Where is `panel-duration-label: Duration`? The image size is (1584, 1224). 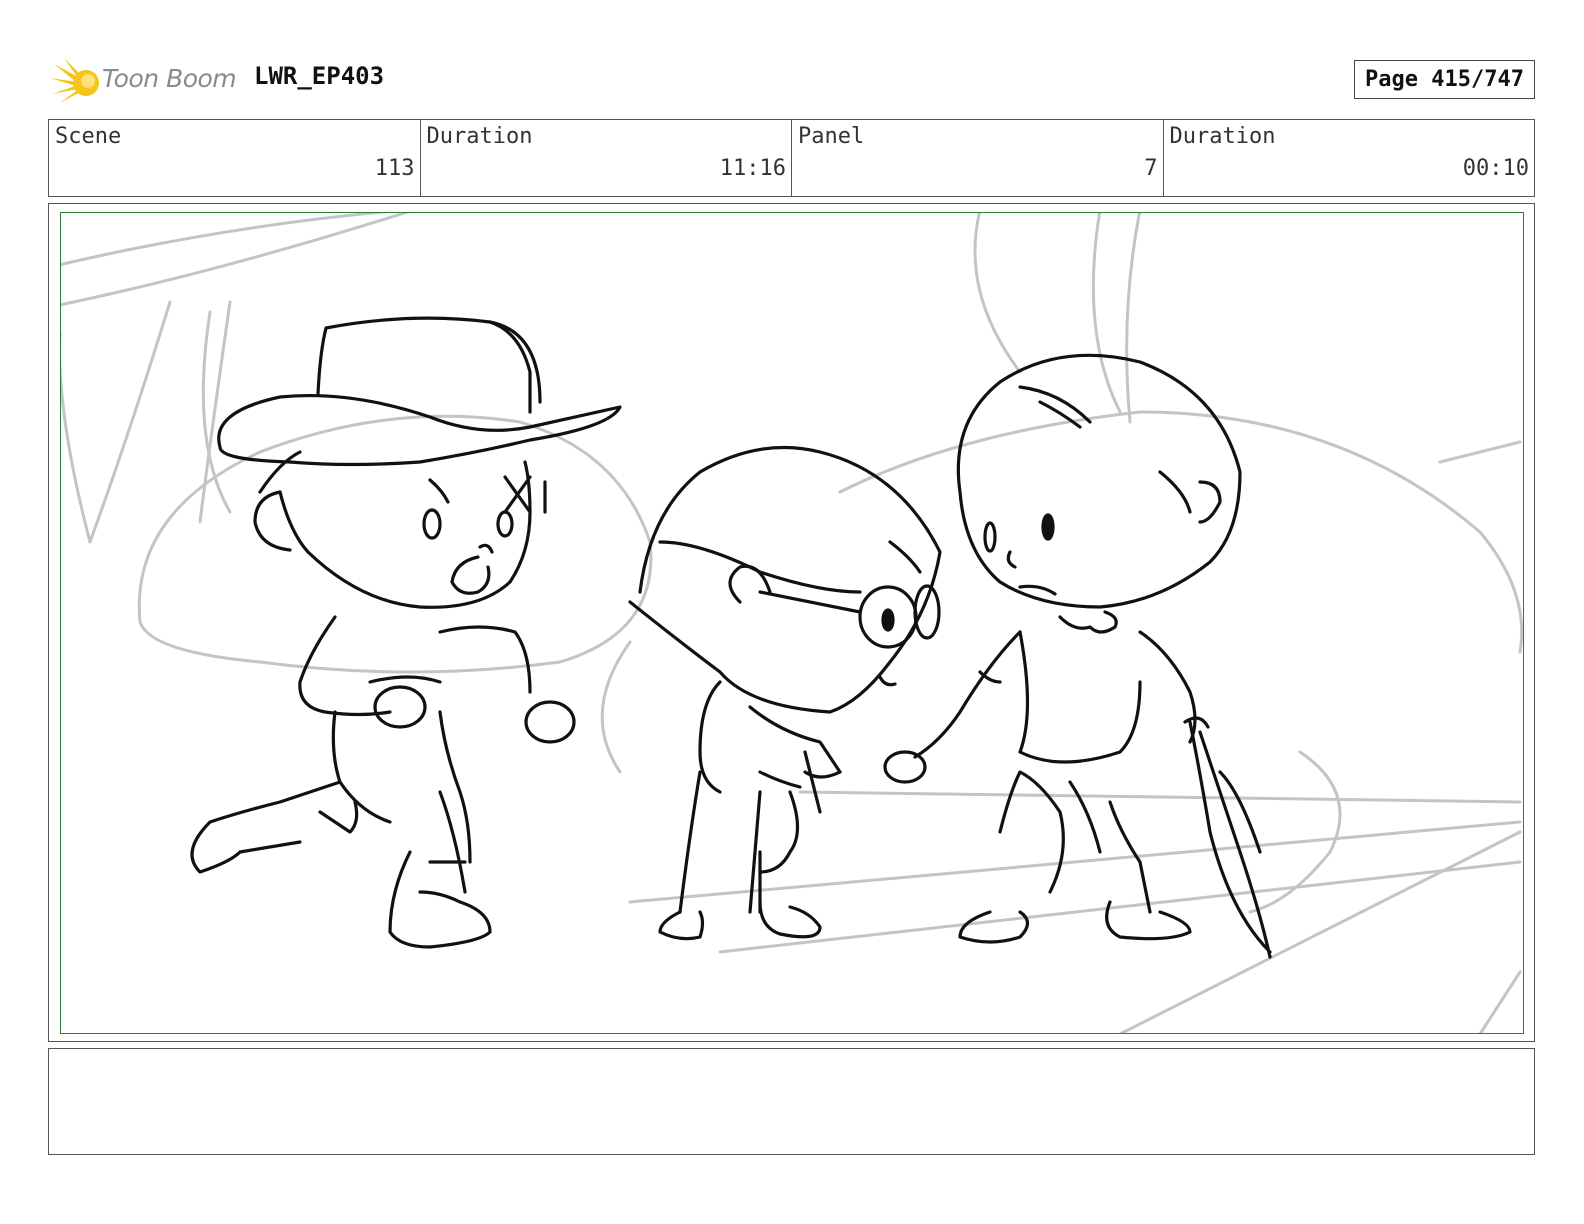 panel-duration-label: Duration is located at coordinates (1222, 136).